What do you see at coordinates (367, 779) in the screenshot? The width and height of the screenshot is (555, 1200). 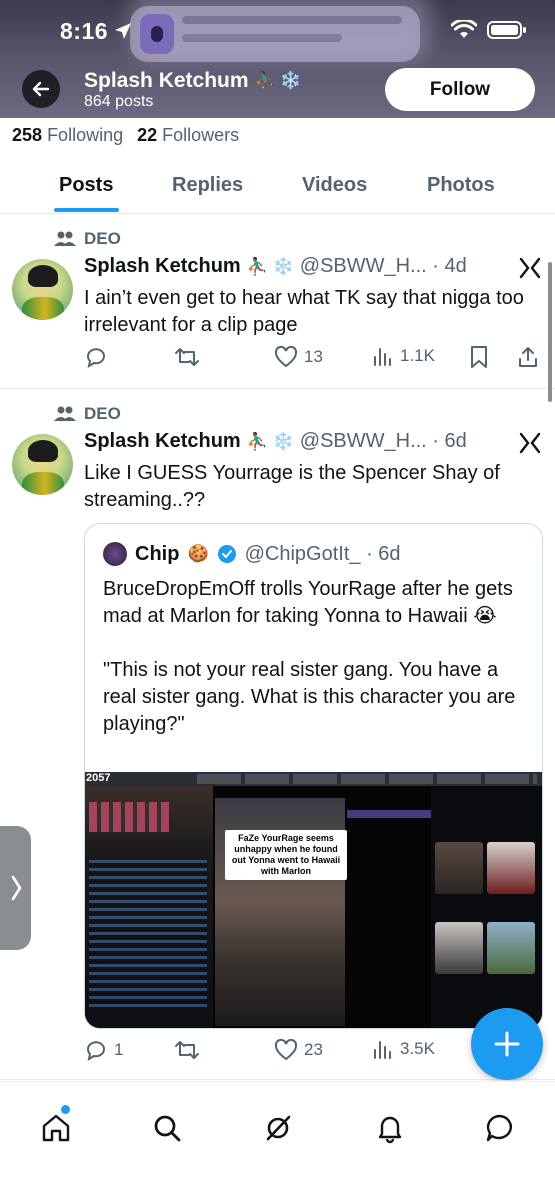 I see `browser-tabs` at bounding box center [367, 779].